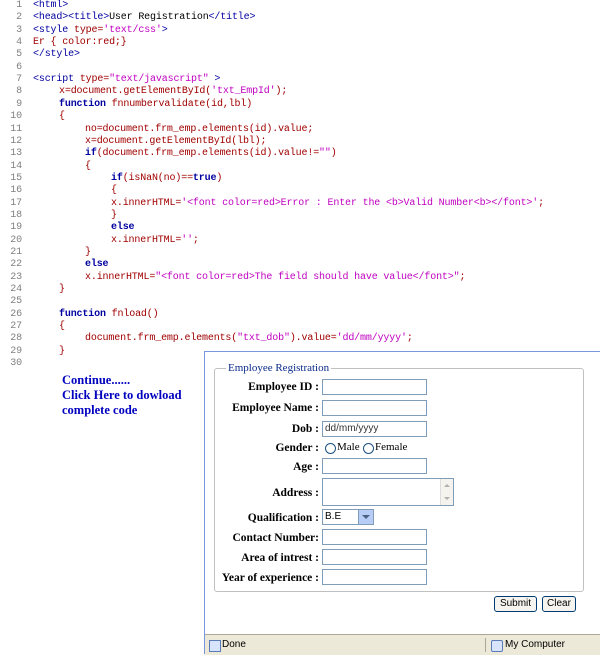 The width and height of the screenshot is (600, 655). What do you see at coordinates (535, 644) in the screenshot?
I see `zone-text: My Computer` at bounding box center [535, 644].